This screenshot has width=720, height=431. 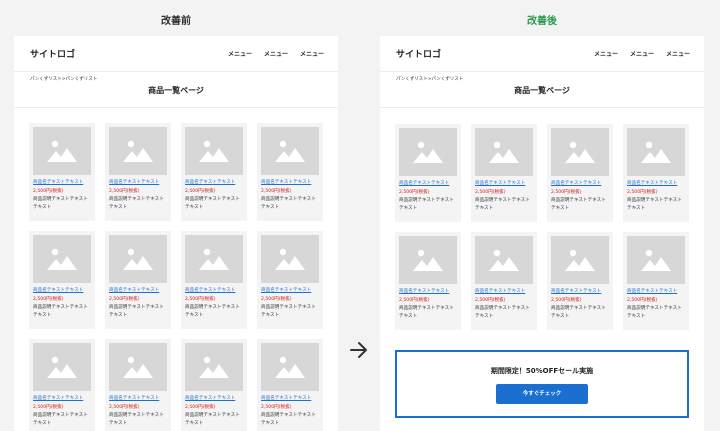 I want to click on nav-menu: メニュー メニュー メニュー, so click(x=642, y=53).